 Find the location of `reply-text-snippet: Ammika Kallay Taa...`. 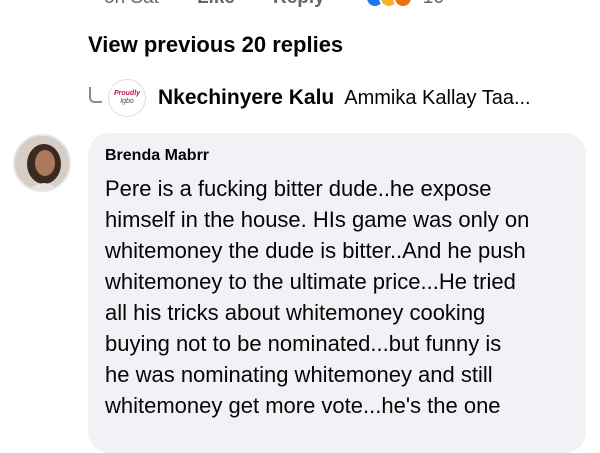

reply-text-snippet: Ammika Kallay Taa... is located at coordinates (437, 97).